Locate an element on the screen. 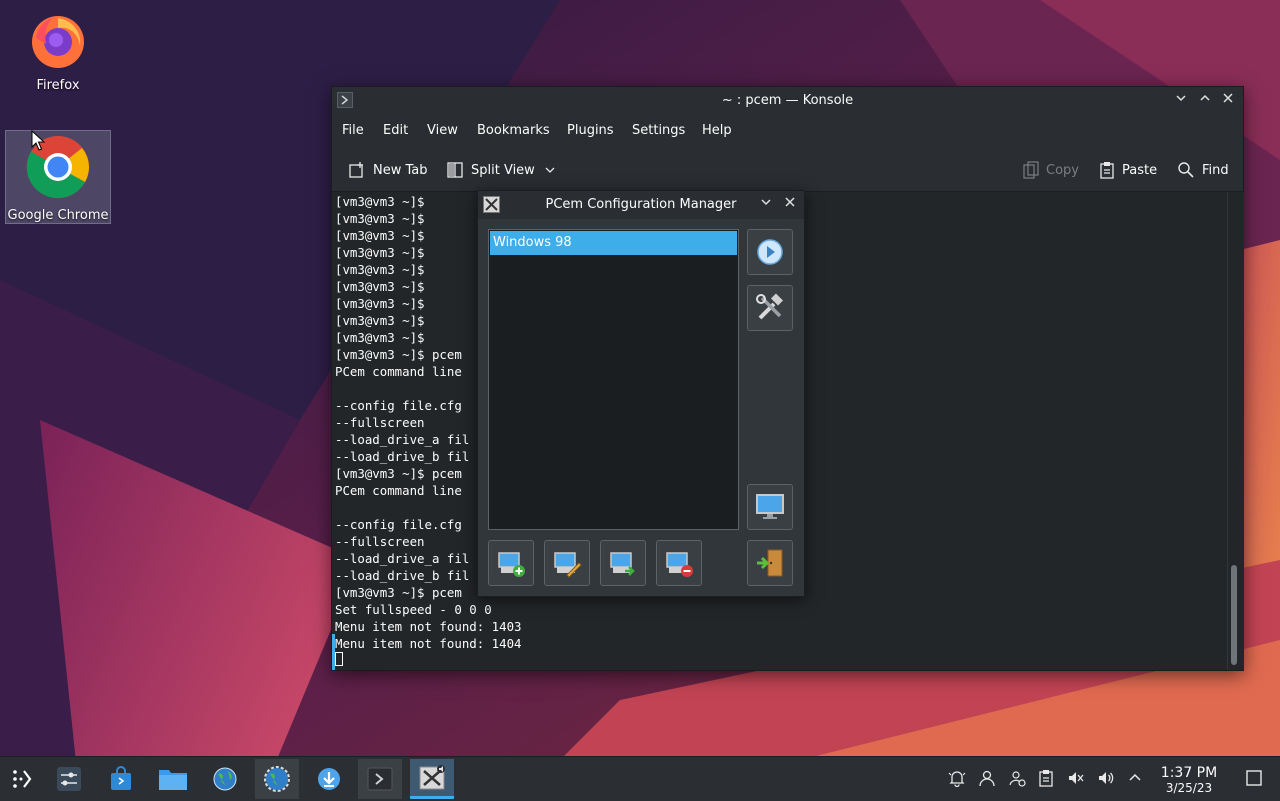 The height and width of the screenshot is (801, 1280). task-downloader is located at coordinates (329, 779).